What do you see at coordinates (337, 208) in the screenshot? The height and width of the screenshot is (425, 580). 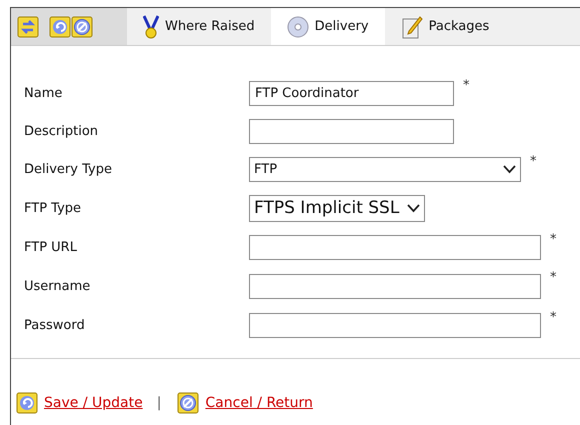 I see `dropdown: FTPS Implicit SSL` at bounding box center [337, 208].